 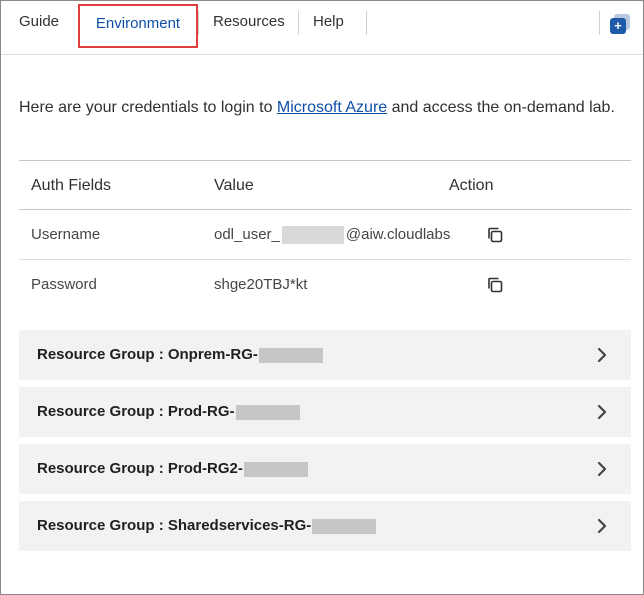 I want to click on tab-help: Help, so click(x=328, y=22).